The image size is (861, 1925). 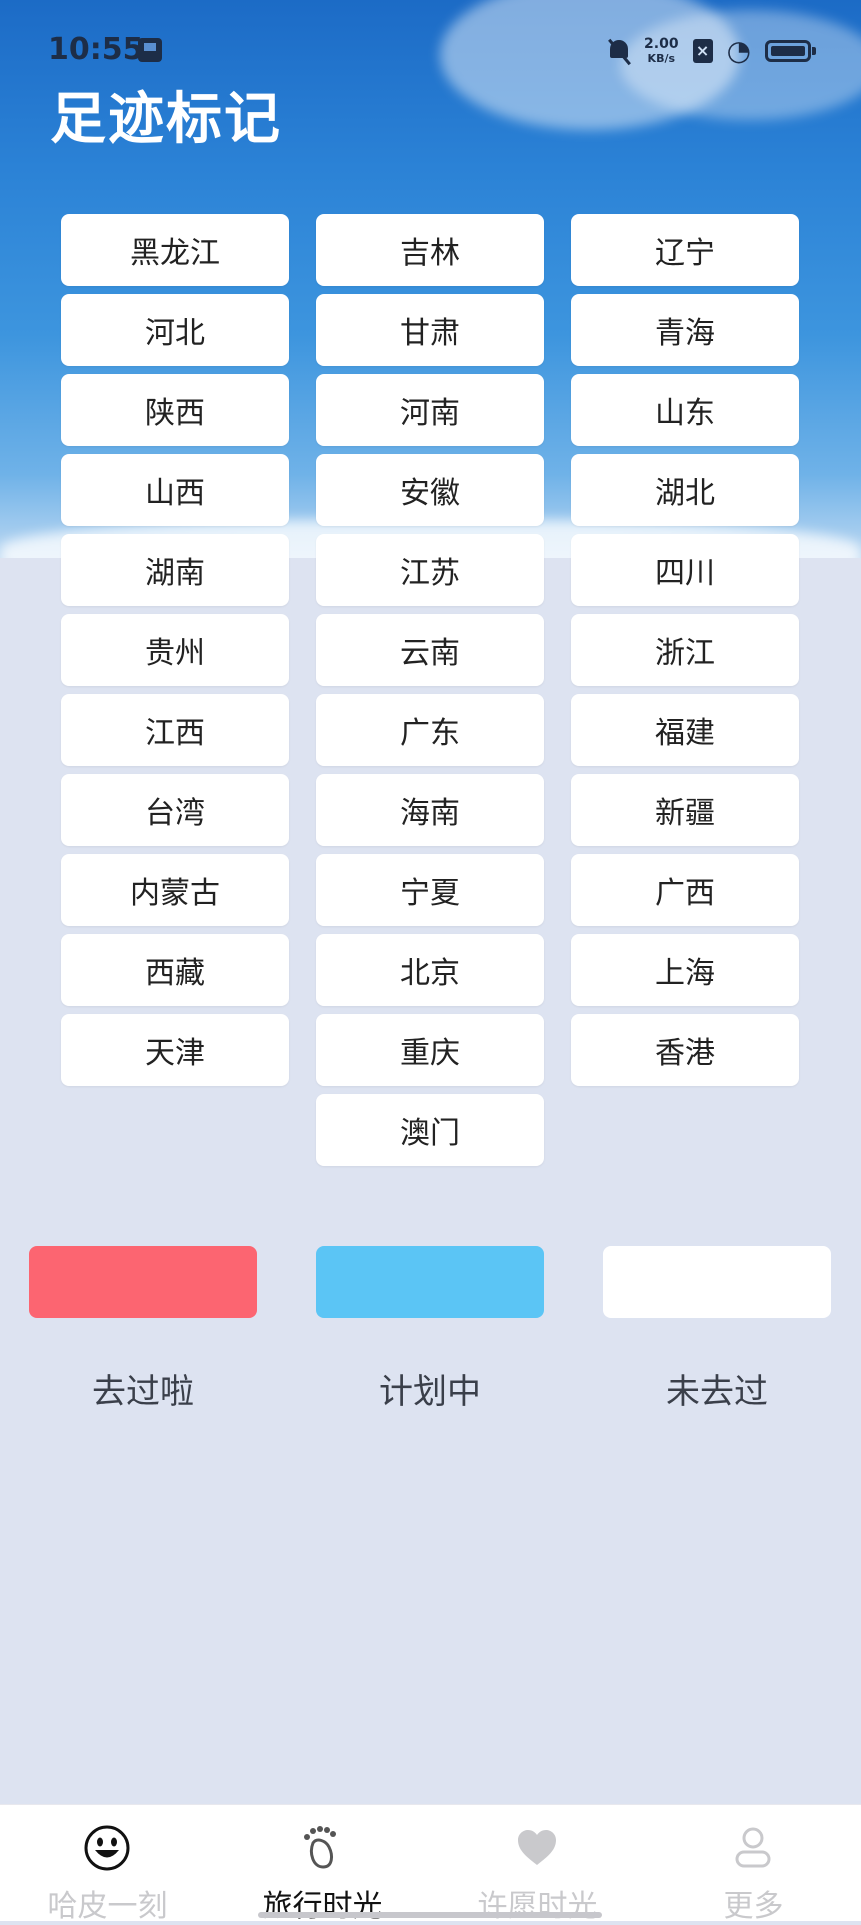 What do you see at coordinates (685, 330) in the screenshot?
I see `province-button: 青海` at bounding box center [685, 330].